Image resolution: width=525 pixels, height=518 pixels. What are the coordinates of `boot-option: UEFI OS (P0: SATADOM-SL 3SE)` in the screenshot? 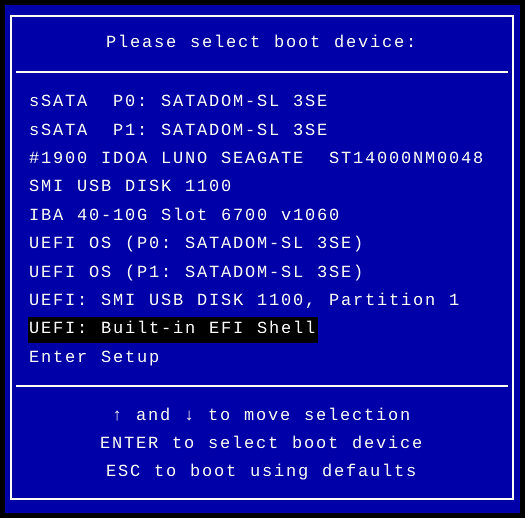 It's located at (197, 245).